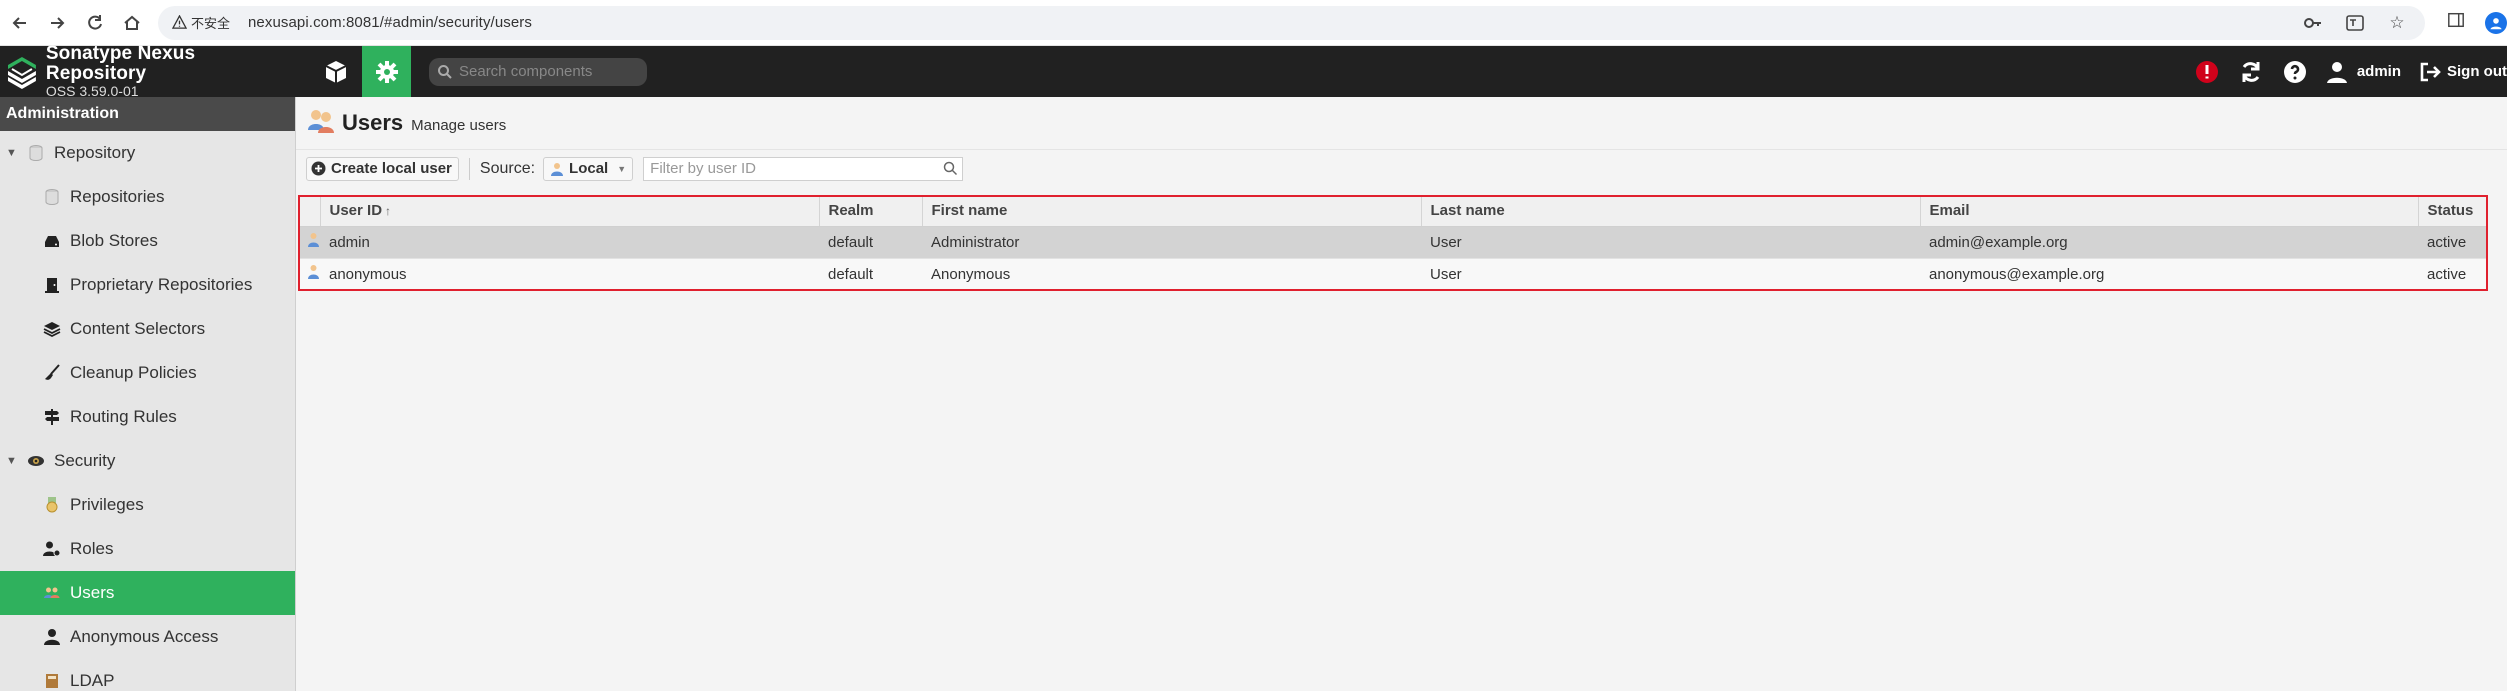 The height and width of the screenshot is (691, 2507). I want to click on eye-icon, so click(36, 461).